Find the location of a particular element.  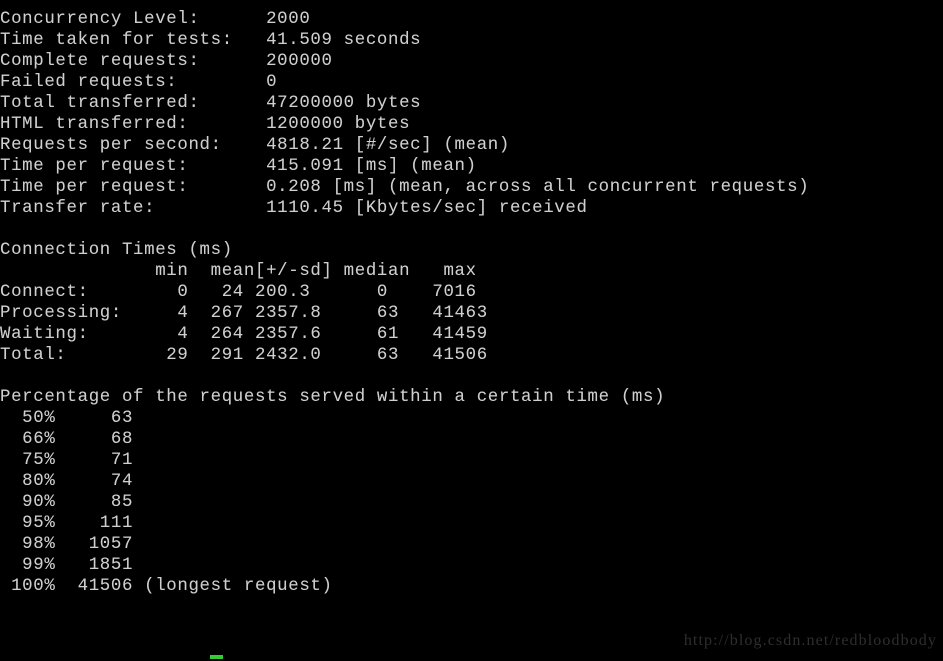

blog-watermark: http://blog.csdn.net/redbloodbody is located at coordinates (810, 640).